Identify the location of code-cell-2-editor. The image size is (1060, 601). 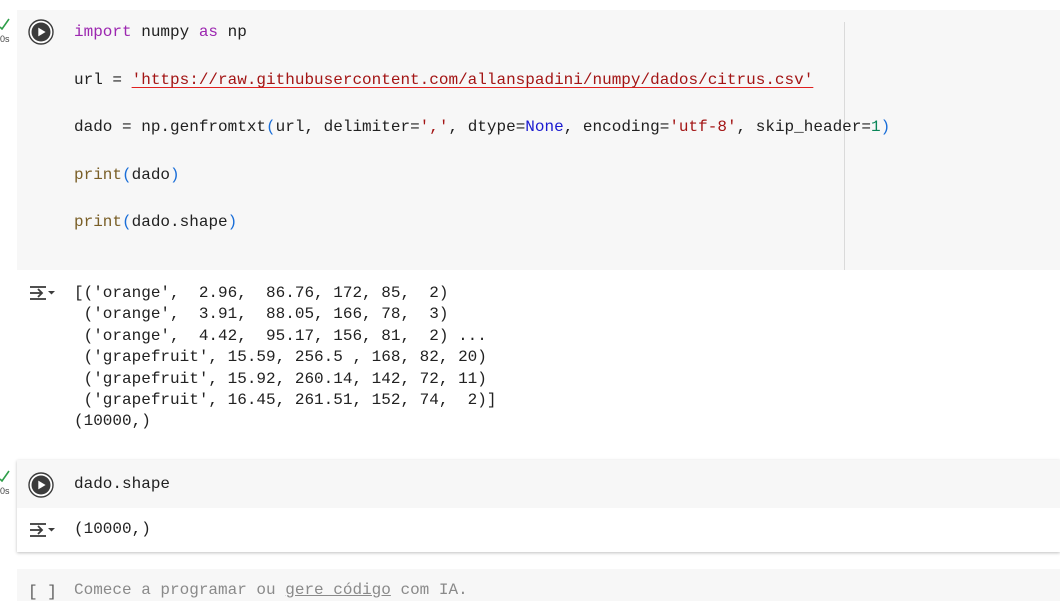
(538, 484).